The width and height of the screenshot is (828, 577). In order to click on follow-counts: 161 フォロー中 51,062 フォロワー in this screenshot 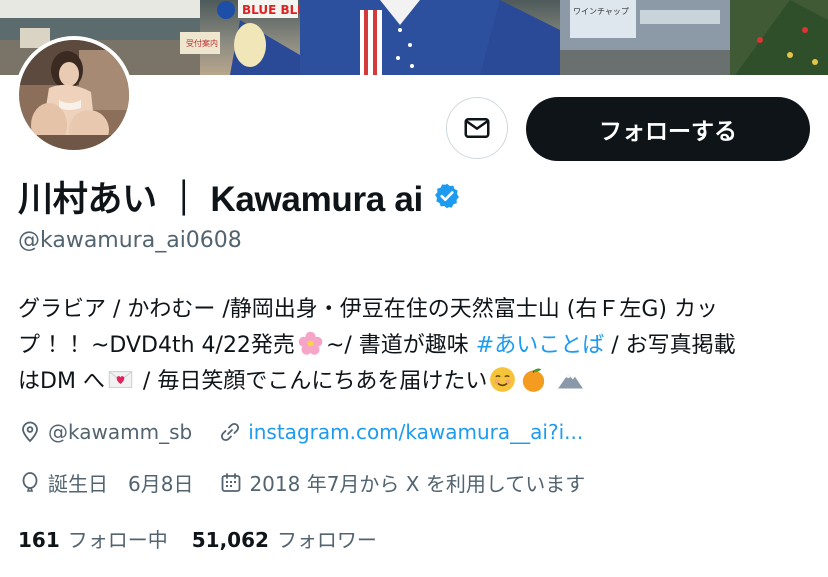, I will do `click(209, 538)`.